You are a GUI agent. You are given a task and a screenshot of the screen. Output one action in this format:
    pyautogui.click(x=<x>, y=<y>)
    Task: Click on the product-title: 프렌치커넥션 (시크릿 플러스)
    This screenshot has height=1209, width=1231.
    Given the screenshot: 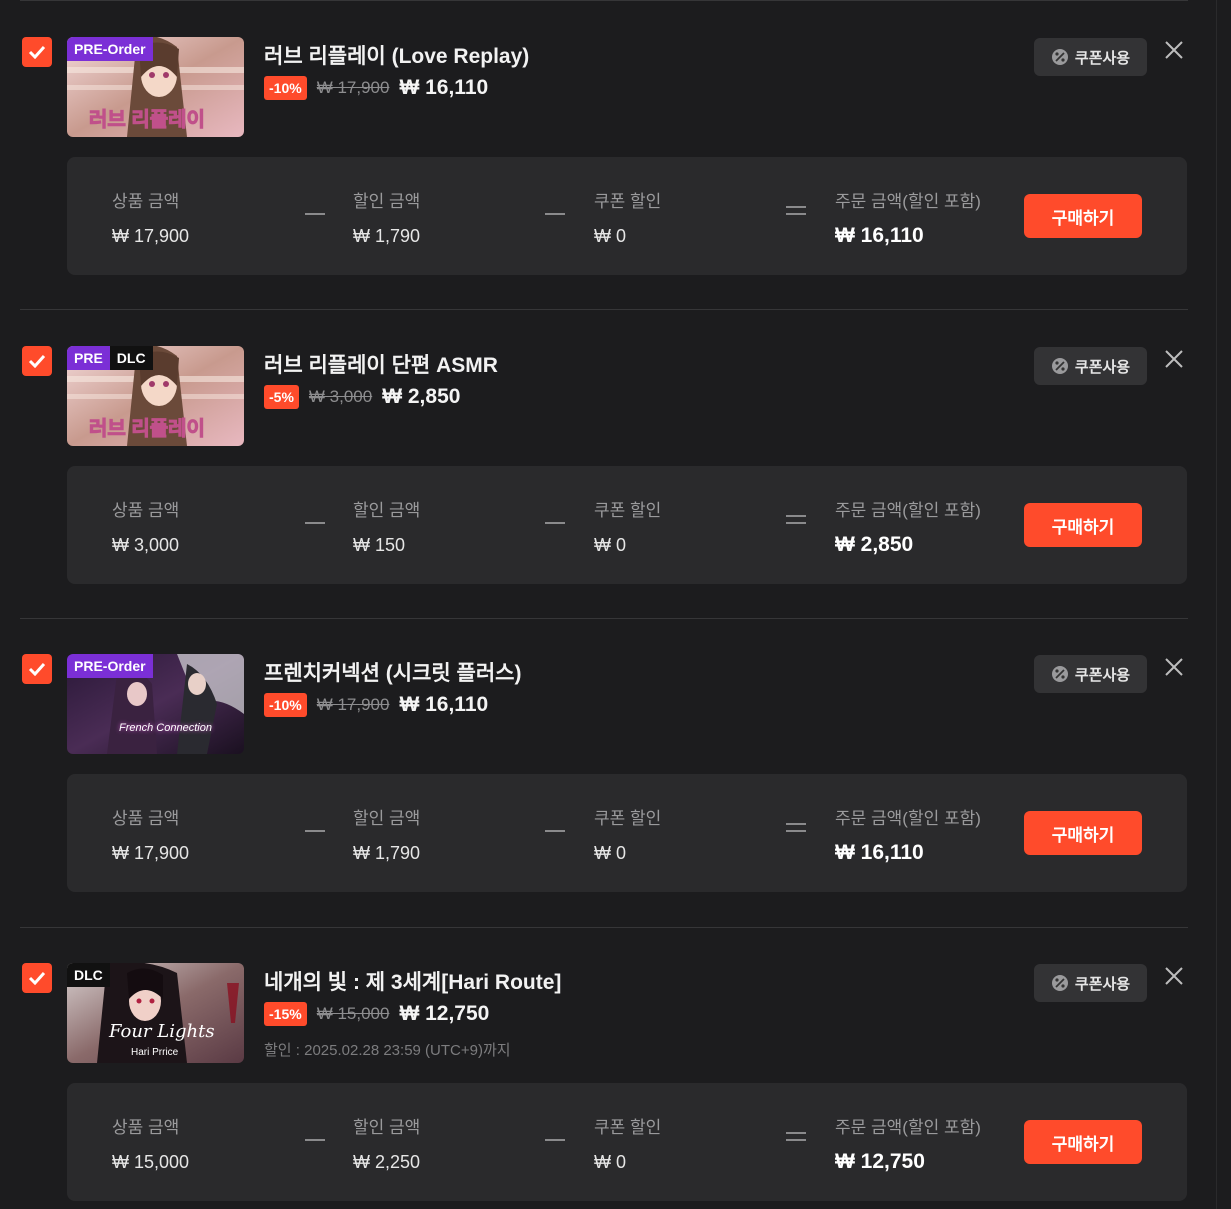 What is the action you would take?
    pyautogui.click(x=393, y=672)
    